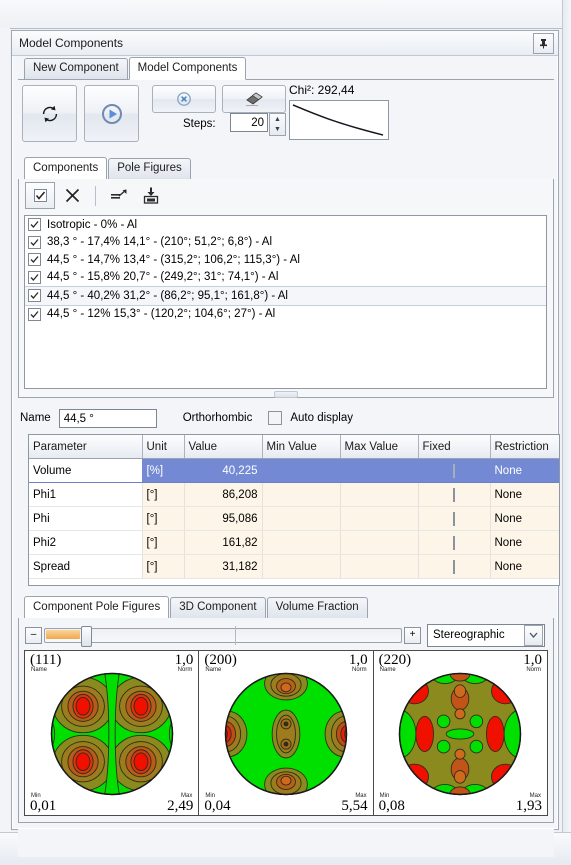  Describe the element at coordinates (486, 635) in the screenshot. I see `projection-select: Stereographic` at that location.